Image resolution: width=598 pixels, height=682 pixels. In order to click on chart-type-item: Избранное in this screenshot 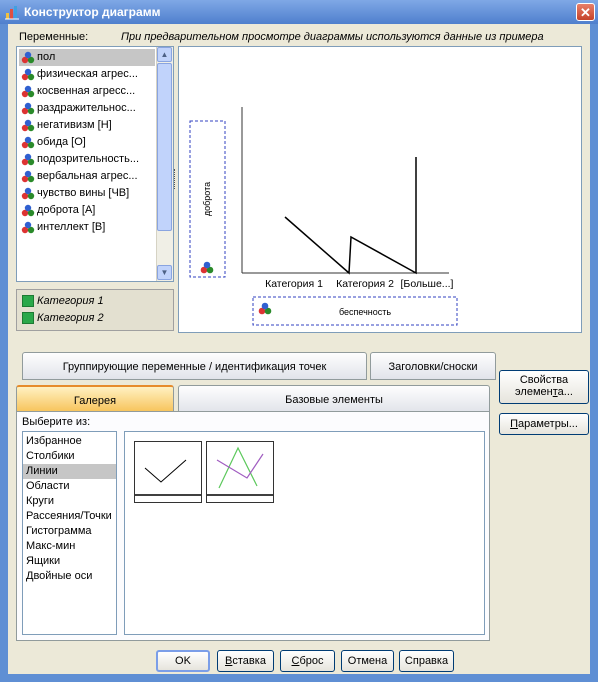, I will do `click(69, 441)`.